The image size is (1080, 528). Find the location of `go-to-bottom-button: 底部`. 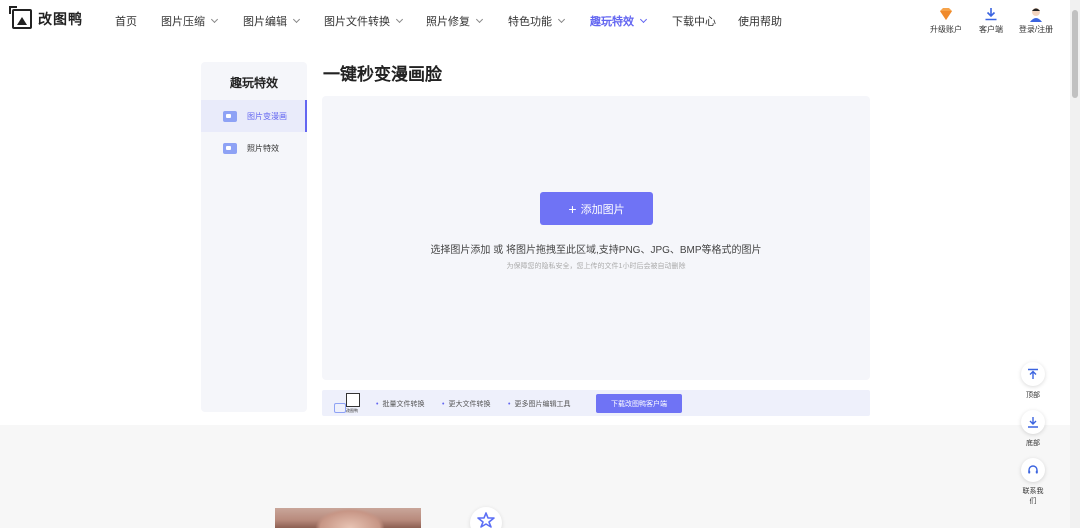

go-to-bottom-button: 底部 is located at coordinates (1033, 429).